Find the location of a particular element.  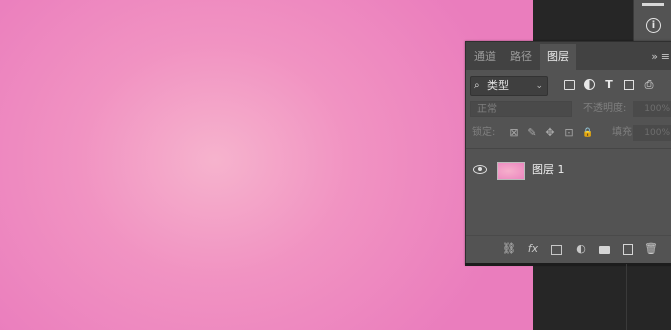

new-group-folder-icon is located at coordinates (604, 250).